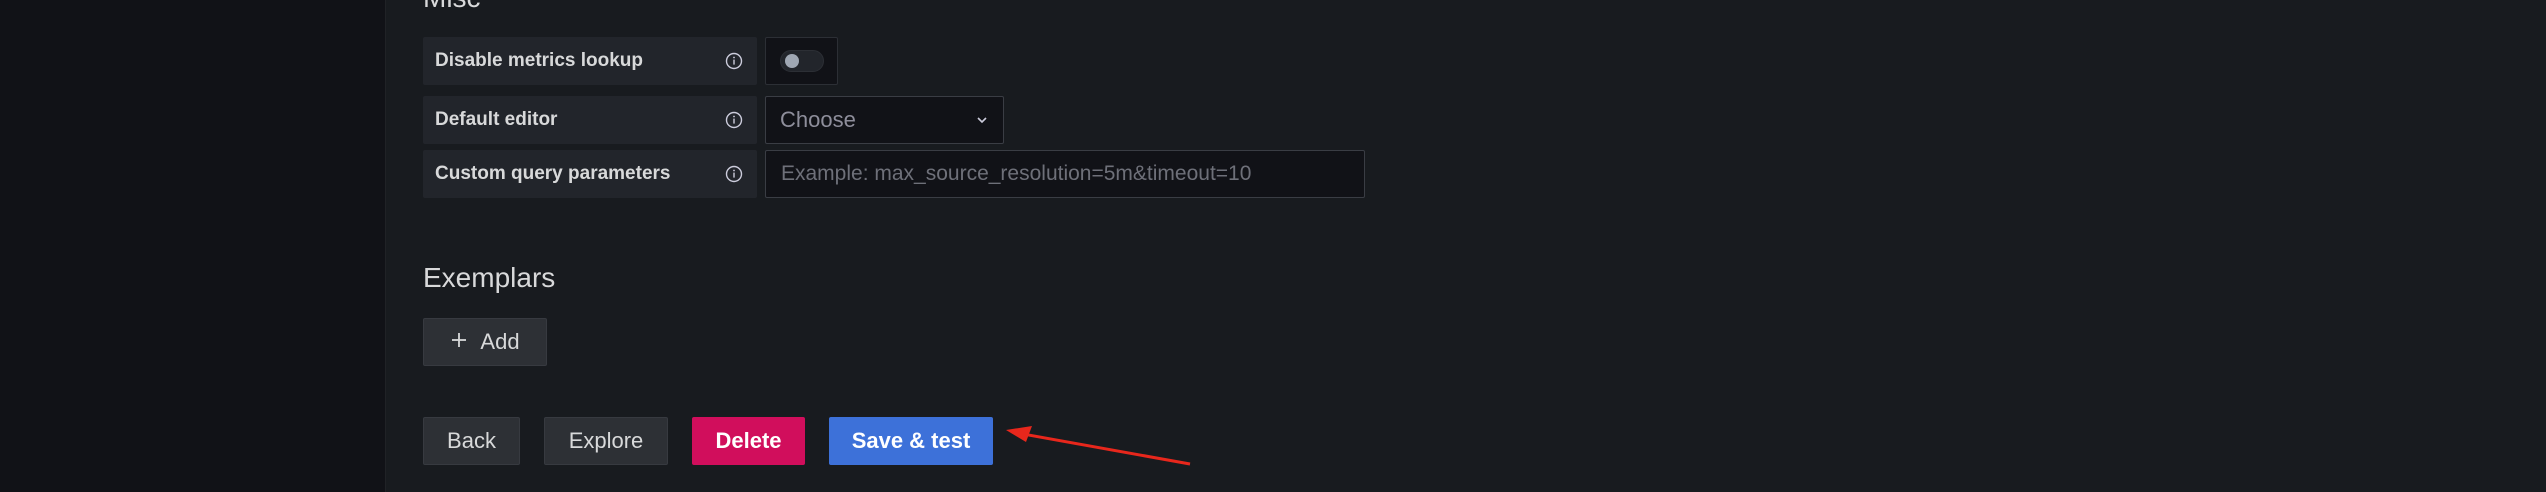  Describe the element at coordinates (452, 7) in the screenshot. I see `misc-section-title: Misc` at that location.